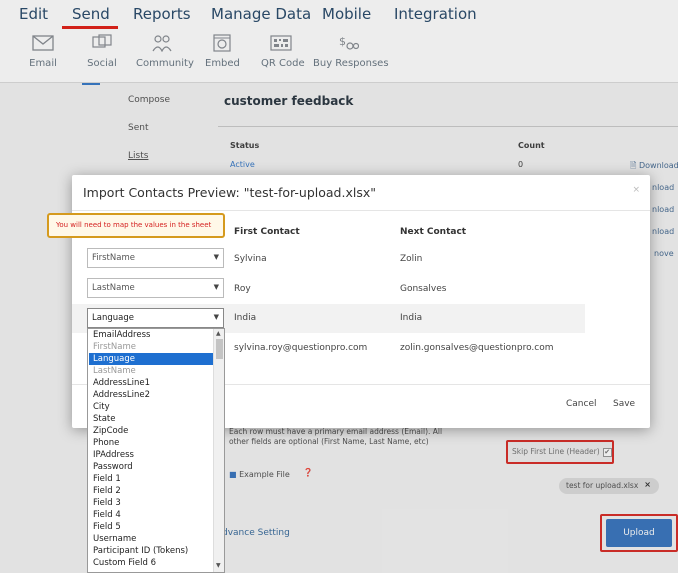  I want to click on option-username: Username, so click(151, 539).